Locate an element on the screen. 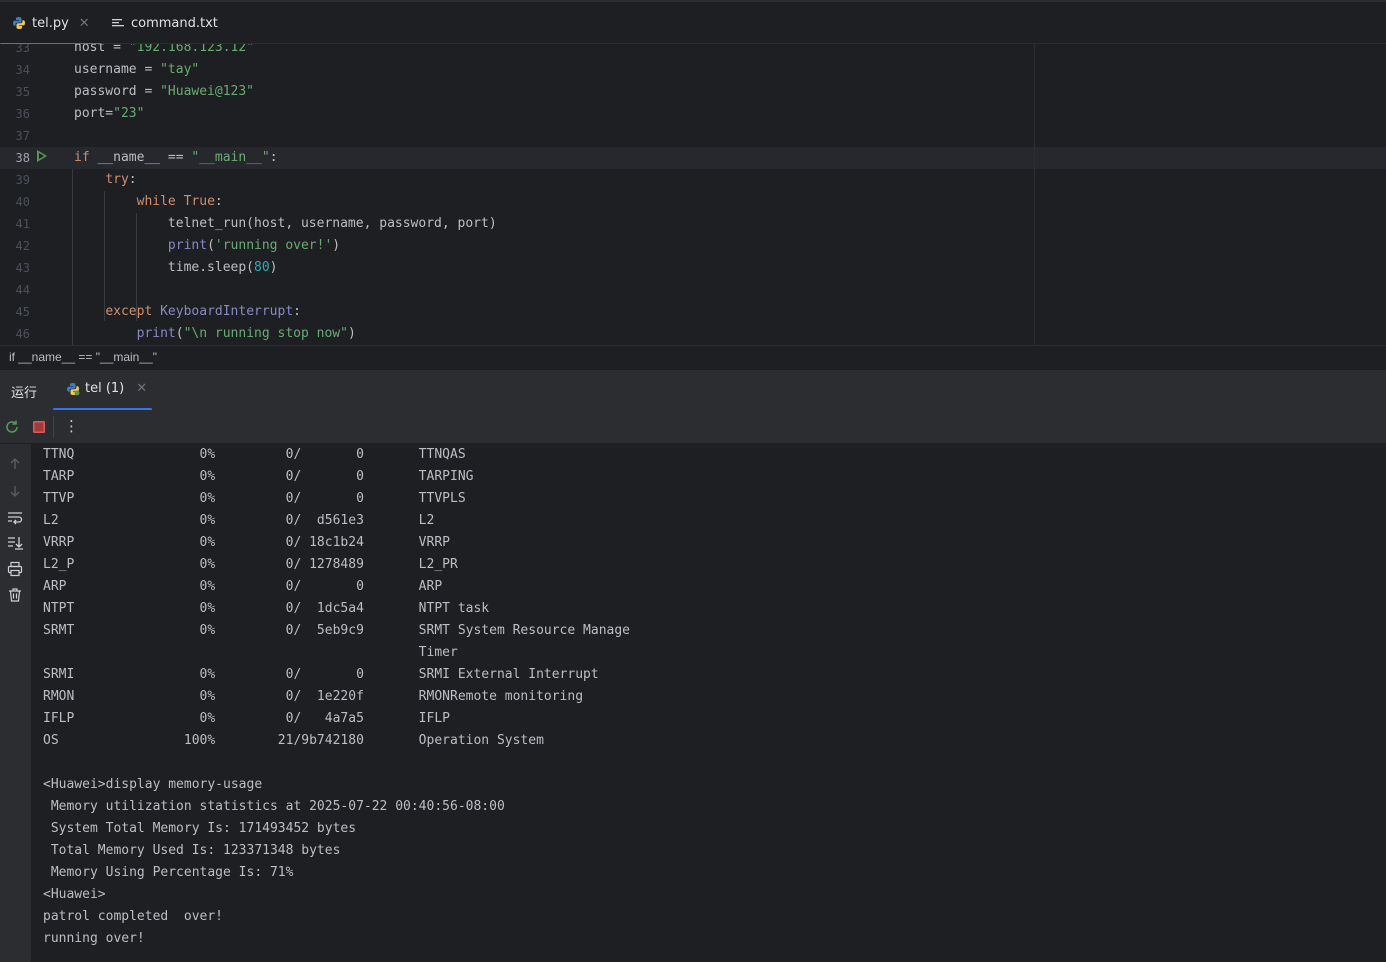 This screenshot has height=962, width=1386. code-line: time.sleep(80) is located at coordinates (176, 268).